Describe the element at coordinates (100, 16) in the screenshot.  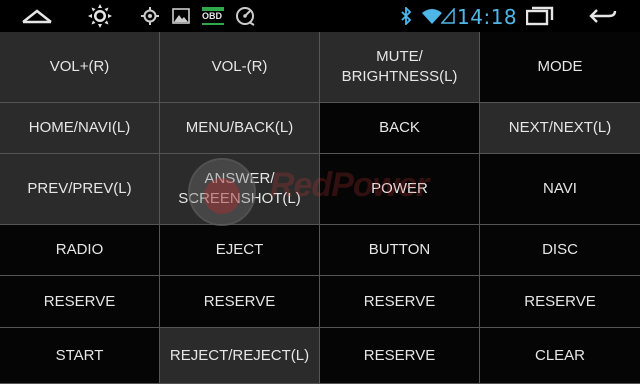
I see `brightness-icon` at that location.